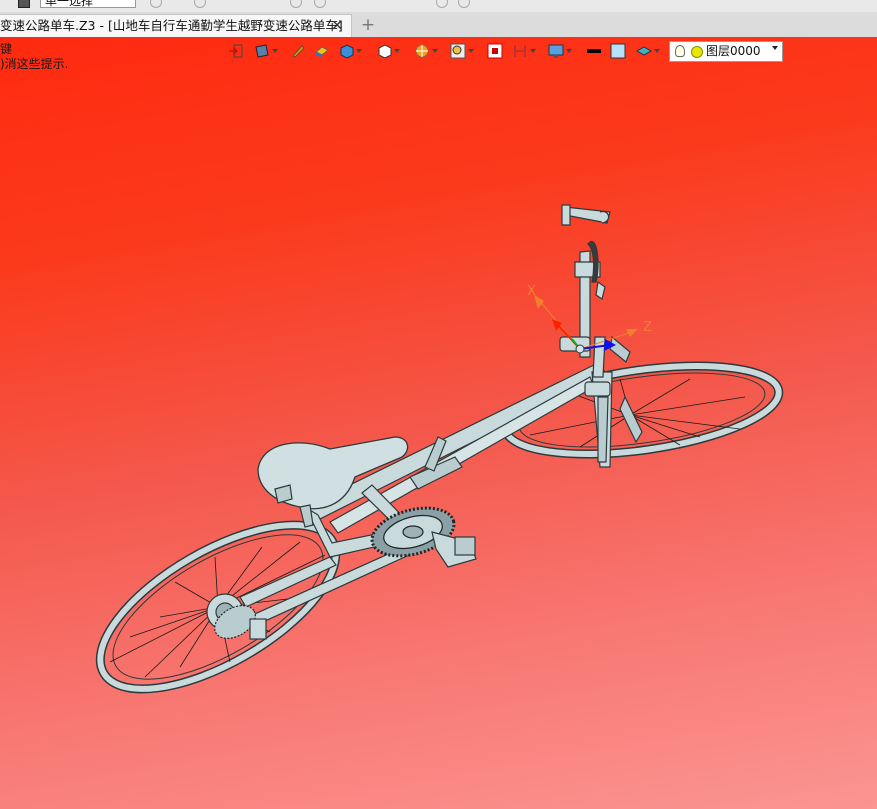  Describe the element at coordinates (350, 51) in the screenshot. I see `cube-display-icon` at that location.